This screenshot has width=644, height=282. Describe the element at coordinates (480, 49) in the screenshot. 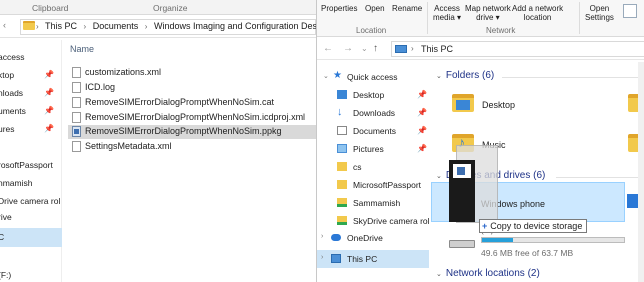

I see `address-bar: ← → ⌄ ↑ › This PC` at that location.